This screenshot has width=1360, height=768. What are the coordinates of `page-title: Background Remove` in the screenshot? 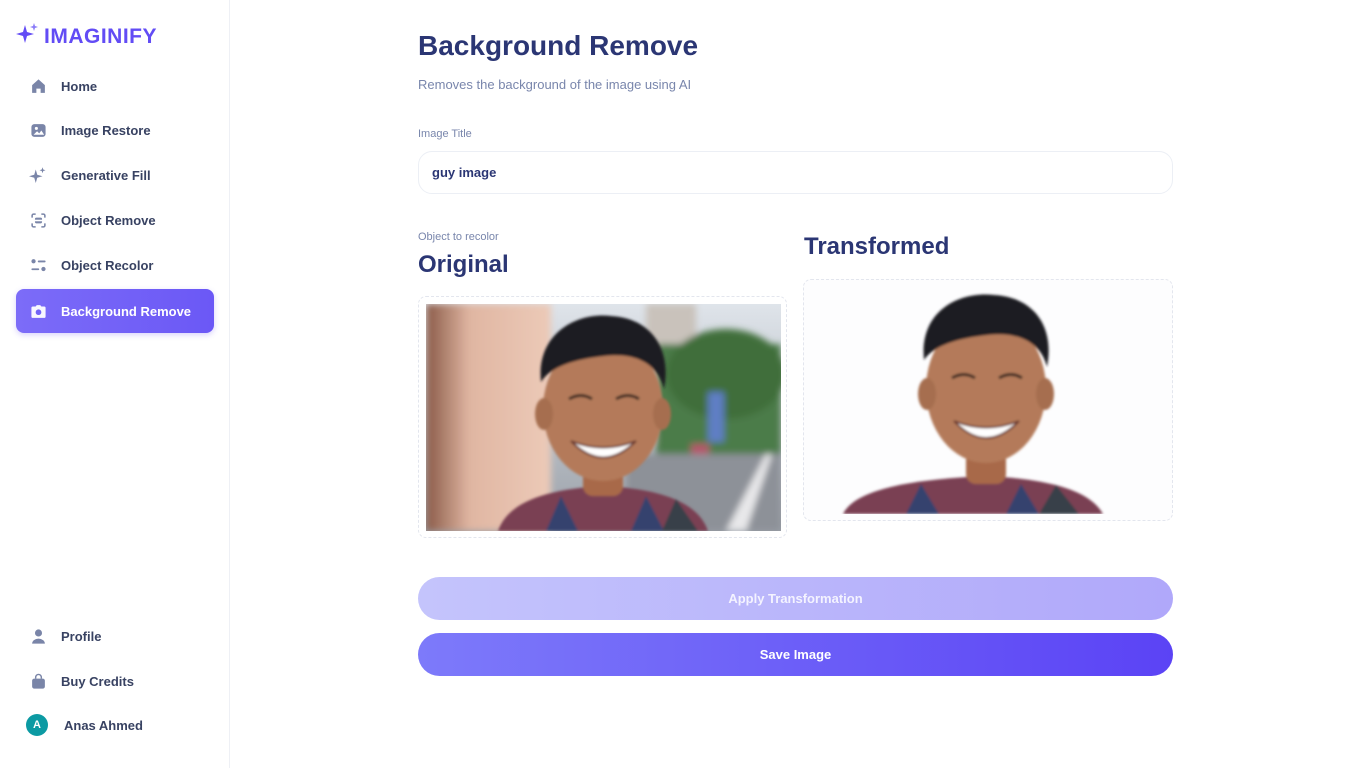 It's located at (558, 45).